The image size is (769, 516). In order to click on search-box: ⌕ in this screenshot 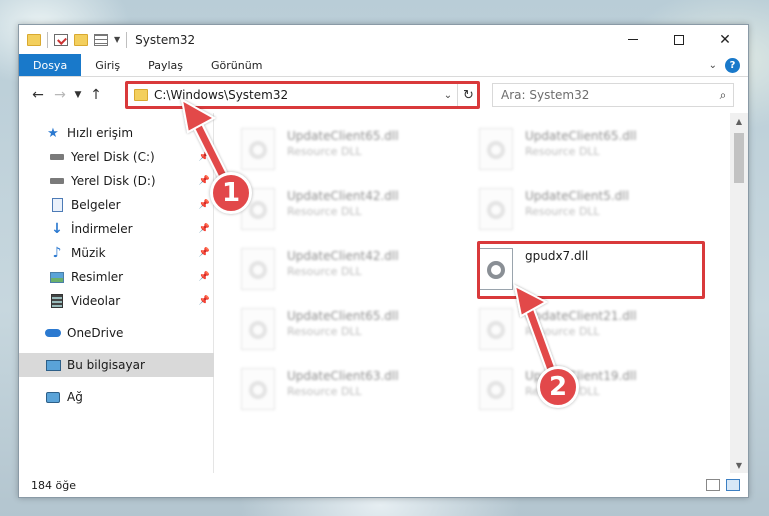, I will do `click(613, 95)`.